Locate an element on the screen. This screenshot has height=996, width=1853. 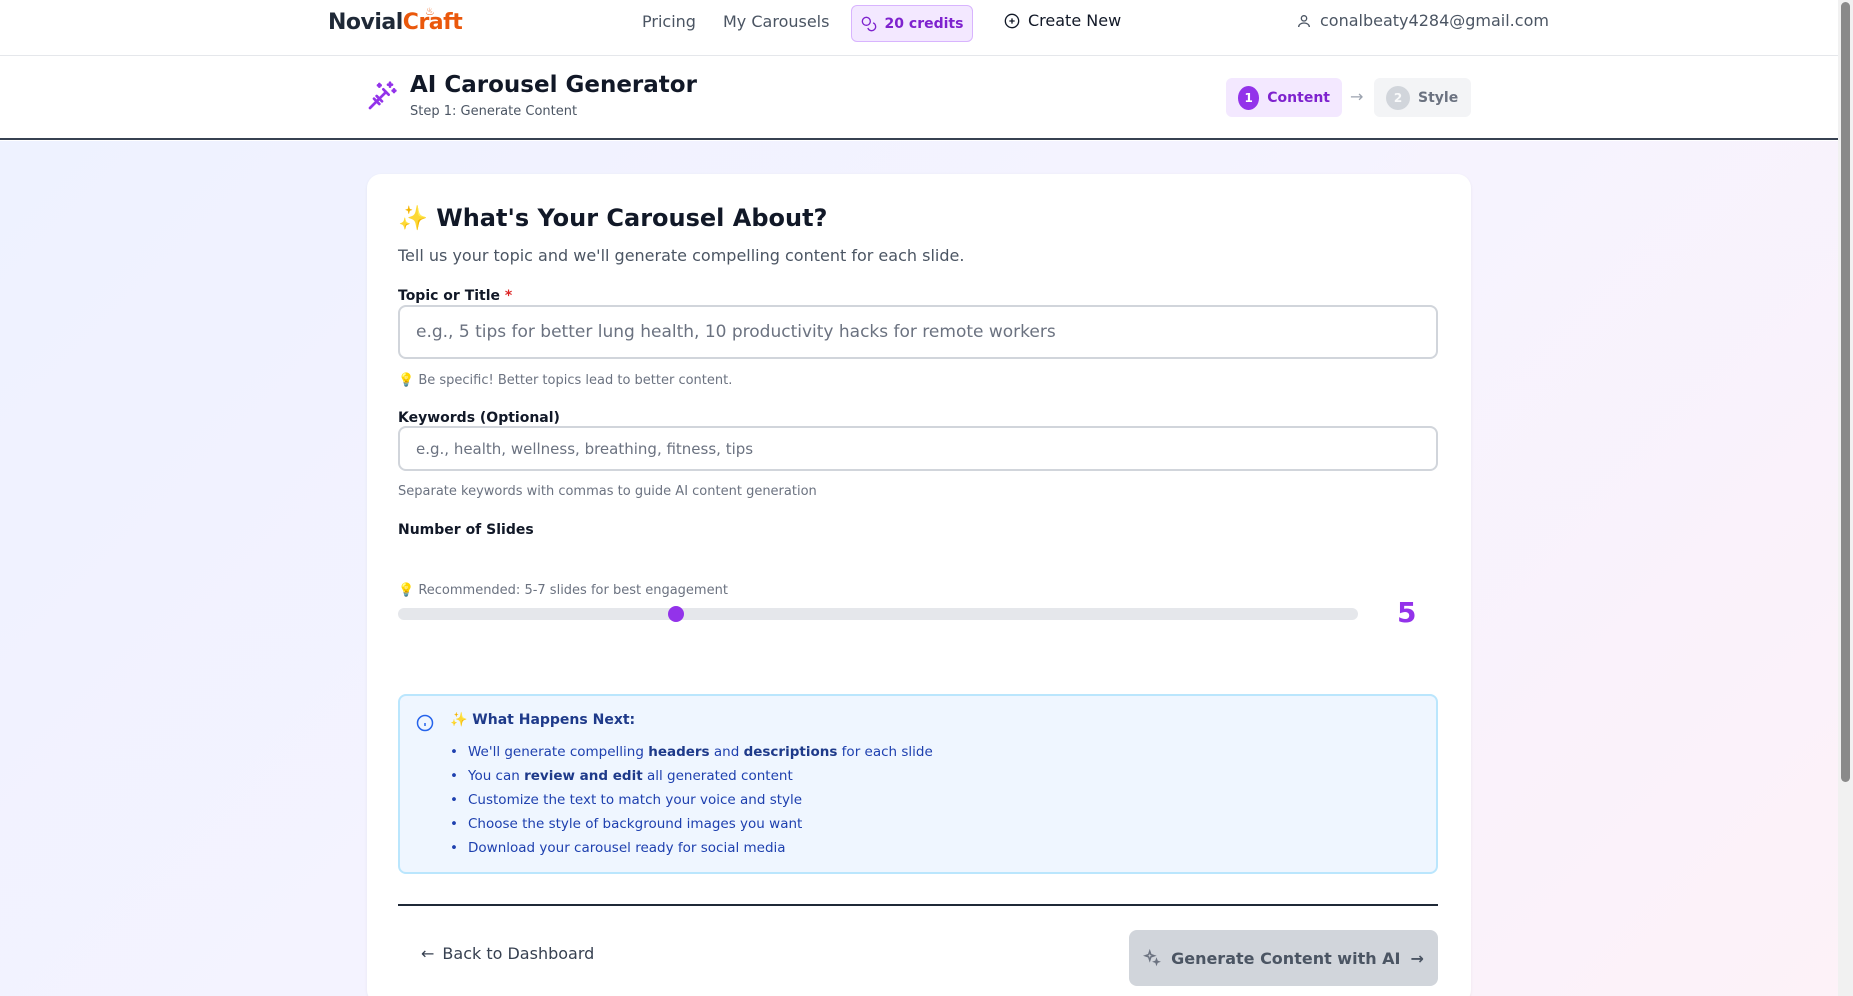
info-title: ✨ What Happens Next: is located at coordinates (543, 720).